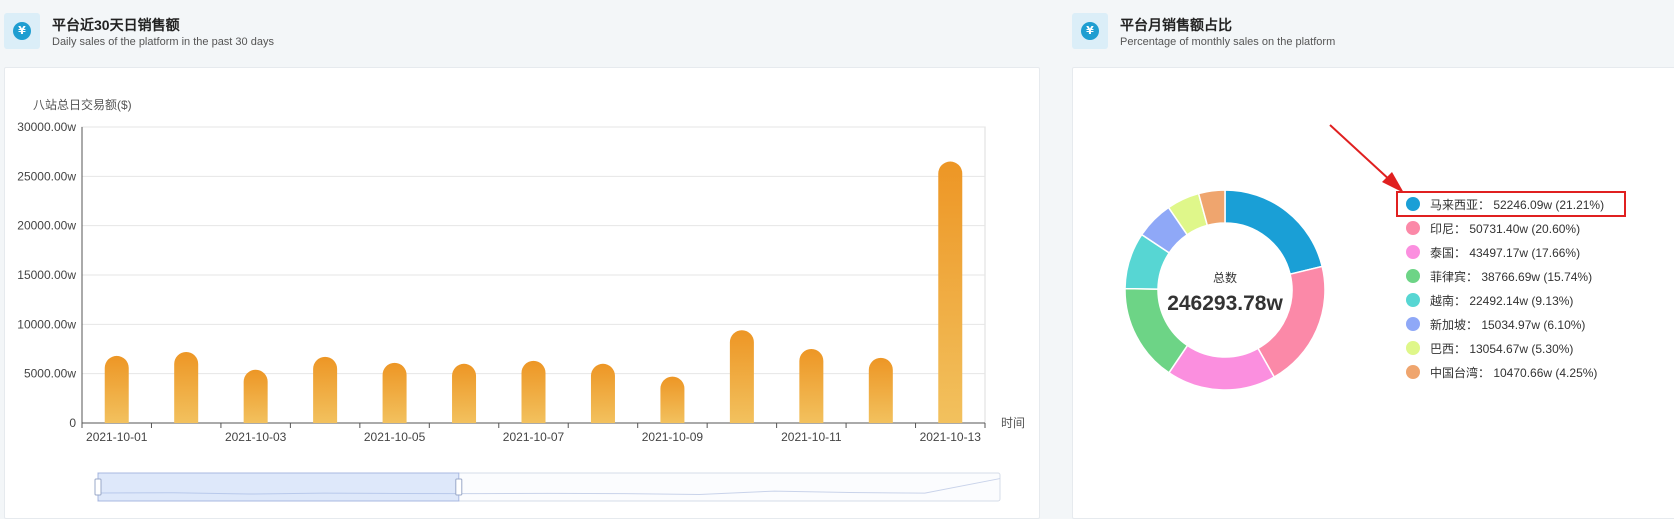 This screenshot has width=1674, height=519. Describe the element at coordinates (1274, 232) in the screenshot. I see `slice-马来西亚` at that location.